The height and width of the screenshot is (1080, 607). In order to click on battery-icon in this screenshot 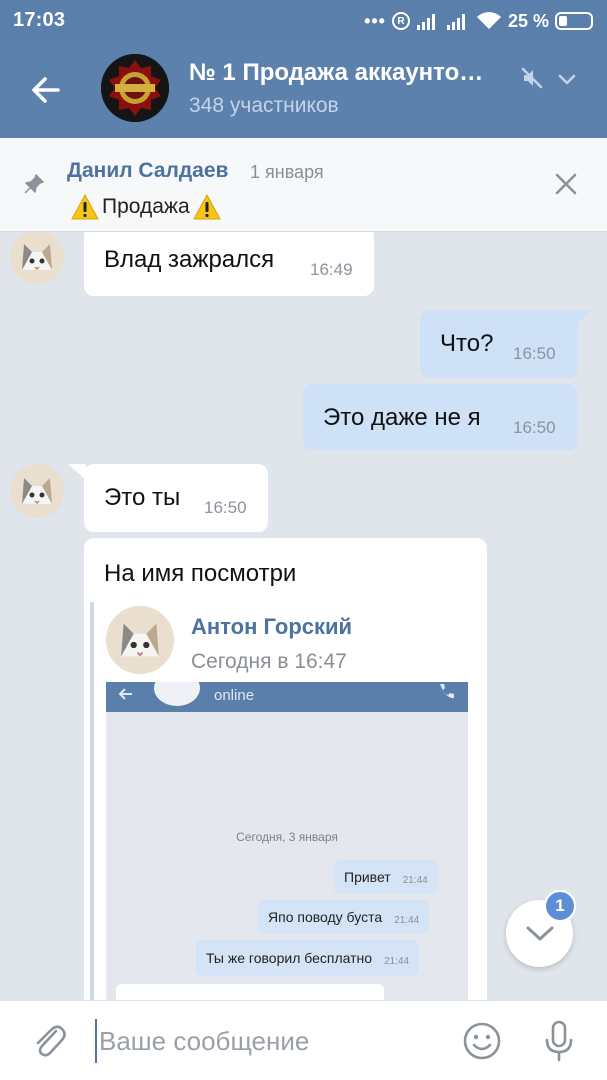, I will do `click(574, 21)`.